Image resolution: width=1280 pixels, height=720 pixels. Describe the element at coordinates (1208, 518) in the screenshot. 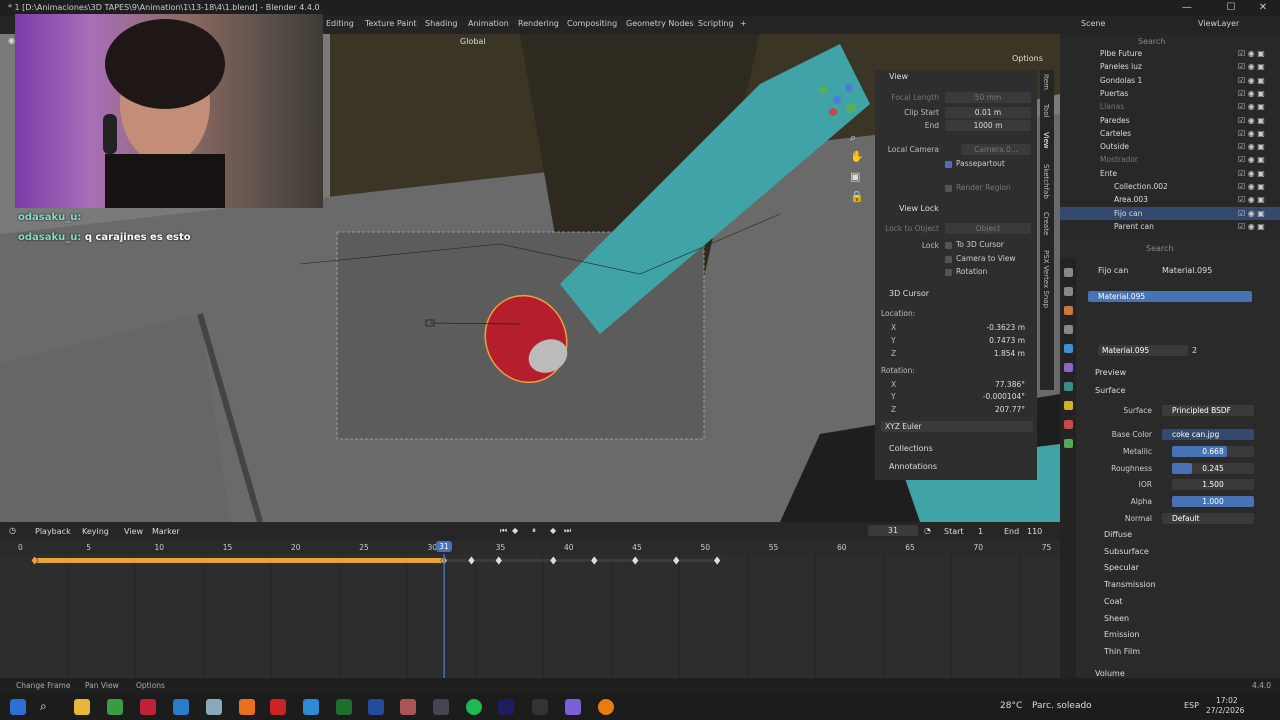

I see `normal-field: Default` at that location.